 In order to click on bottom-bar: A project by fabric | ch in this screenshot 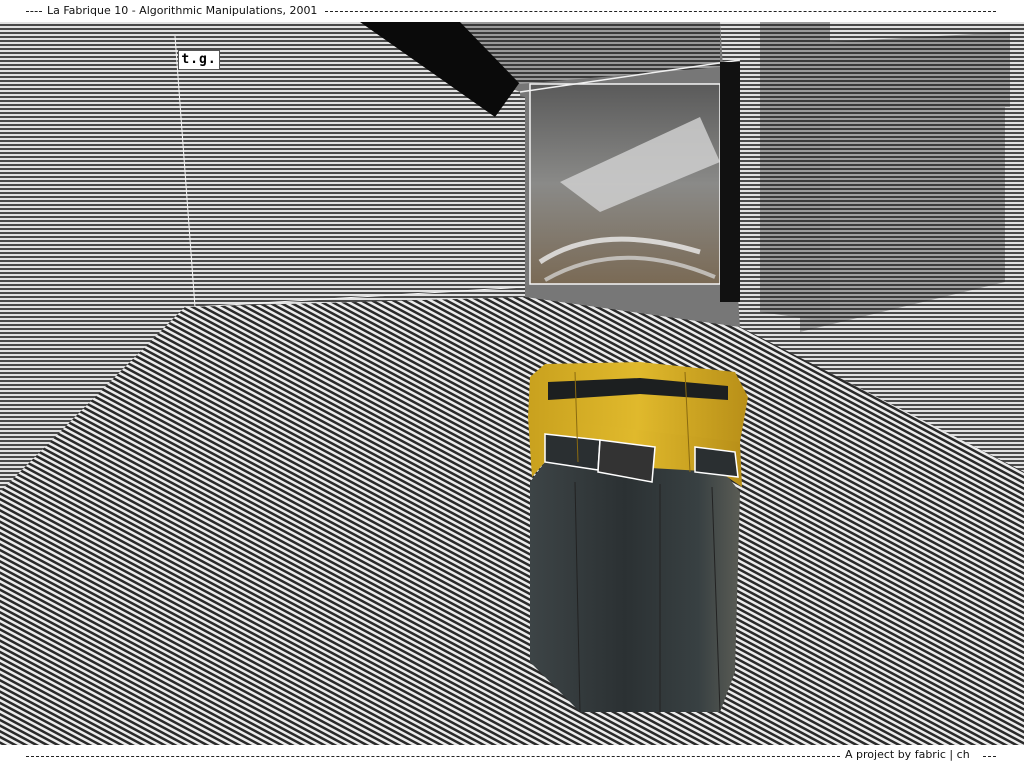, I will do `click(512, 756)`.